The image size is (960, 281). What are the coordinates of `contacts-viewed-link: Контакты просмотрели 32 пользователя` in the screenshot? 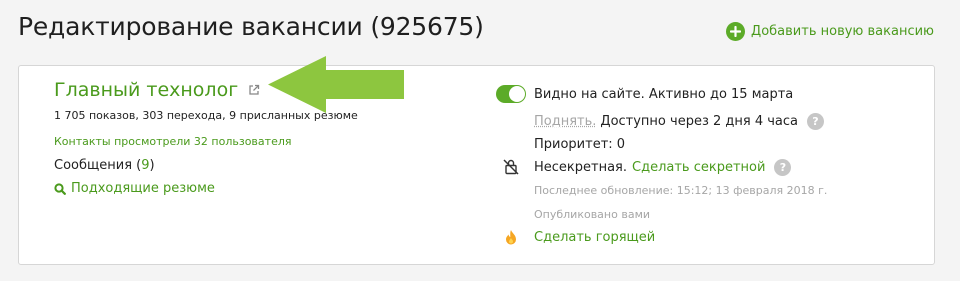 It's located at (254, 141).